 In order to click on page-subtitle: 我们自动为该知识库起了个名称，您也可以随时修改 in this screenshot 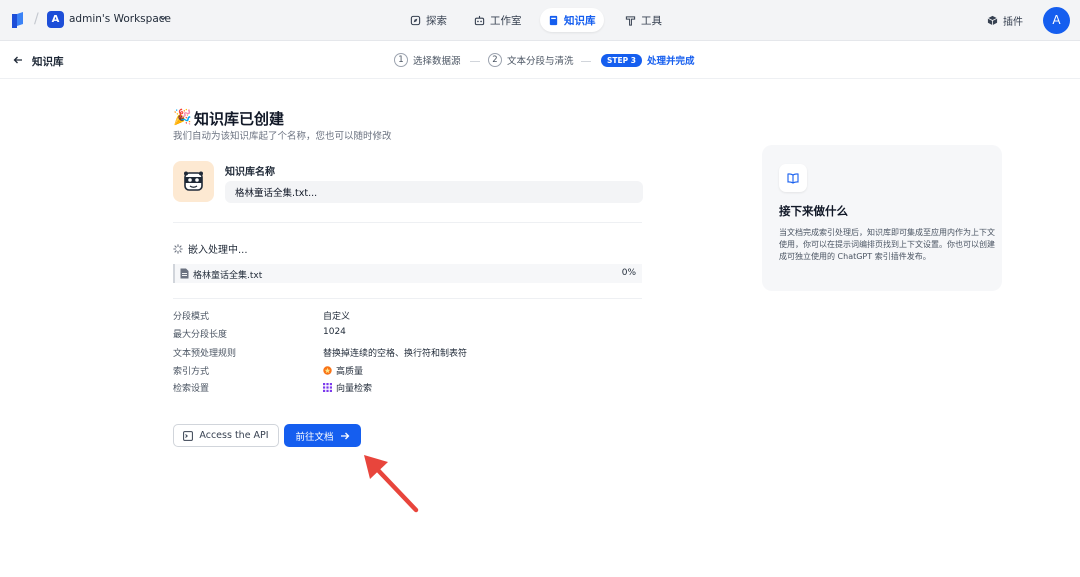, I will do `click(282, 136)`.